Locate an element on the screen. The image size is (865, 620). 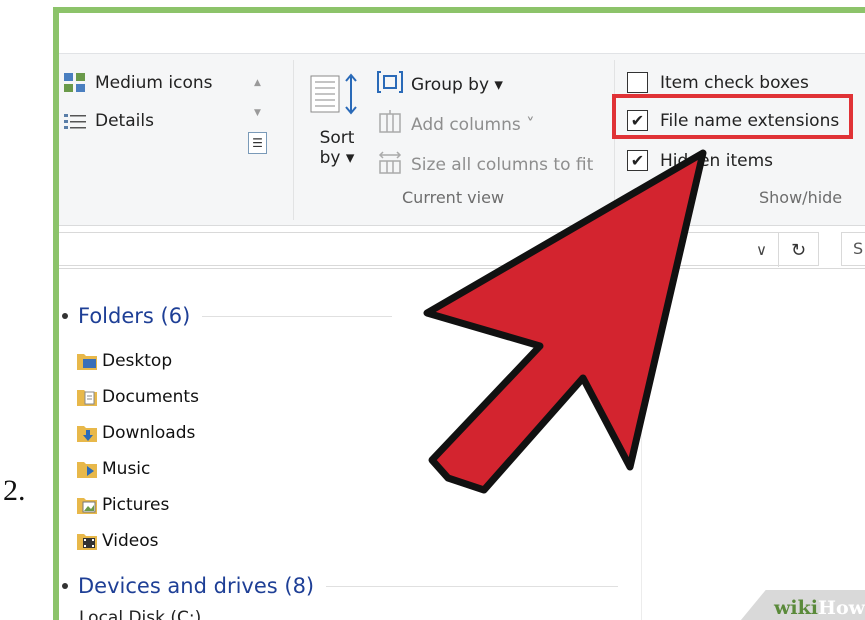
add-columns-icon is located at coordinates (390, 124).